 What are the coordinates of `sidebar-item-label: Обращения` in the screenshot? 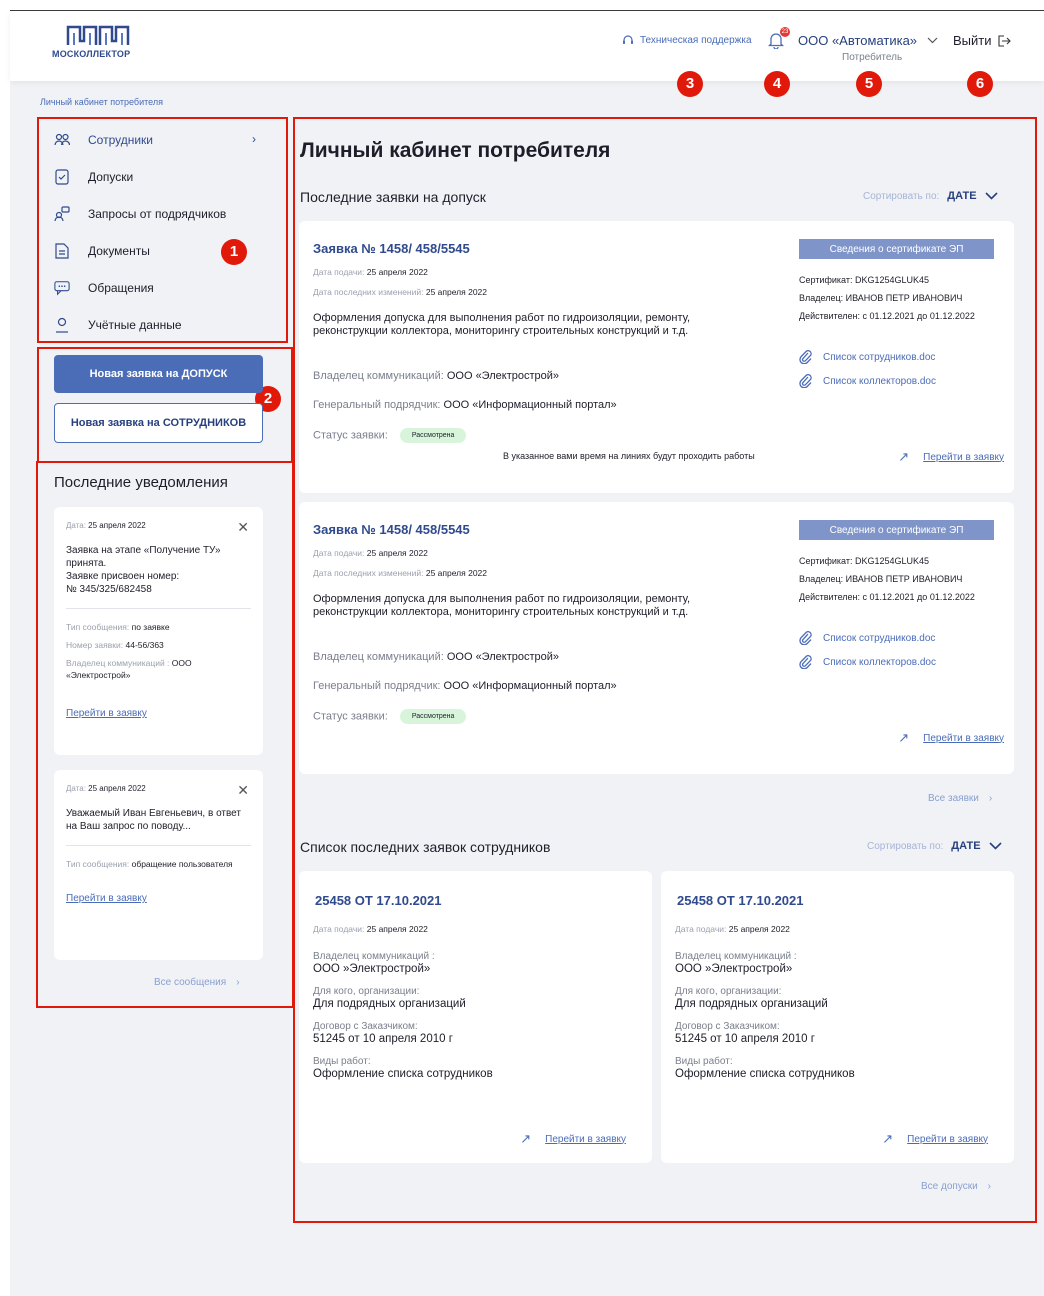 It's located at (121, 287).